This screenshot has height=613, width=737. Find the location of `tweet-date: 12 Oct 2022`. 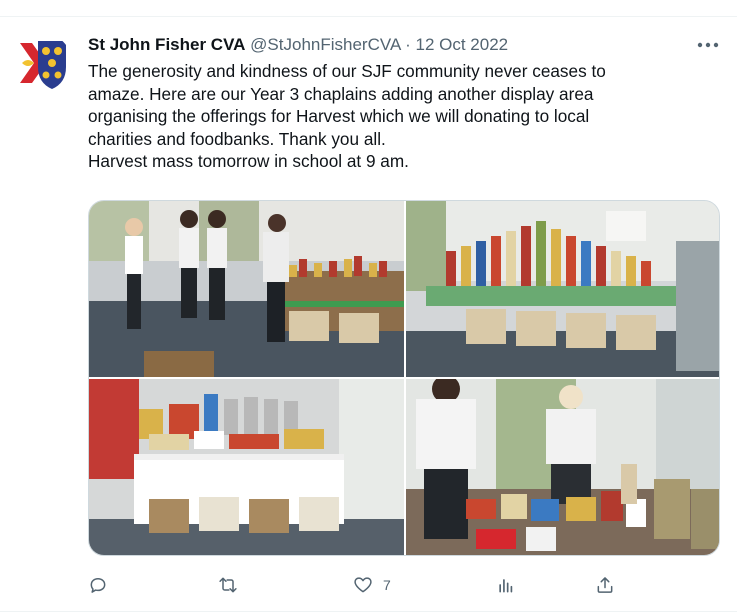

tweet-date: 12 Oct 2022 is located at coordinates (461, 44).